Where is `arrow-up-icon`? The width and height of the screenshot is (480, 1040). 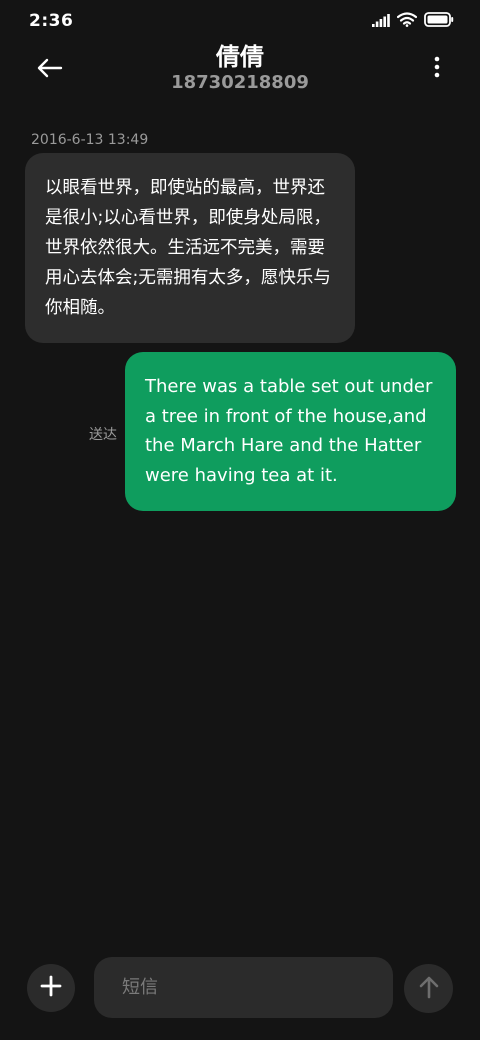 arrow-up-icon is located at coordinates (429, 989).